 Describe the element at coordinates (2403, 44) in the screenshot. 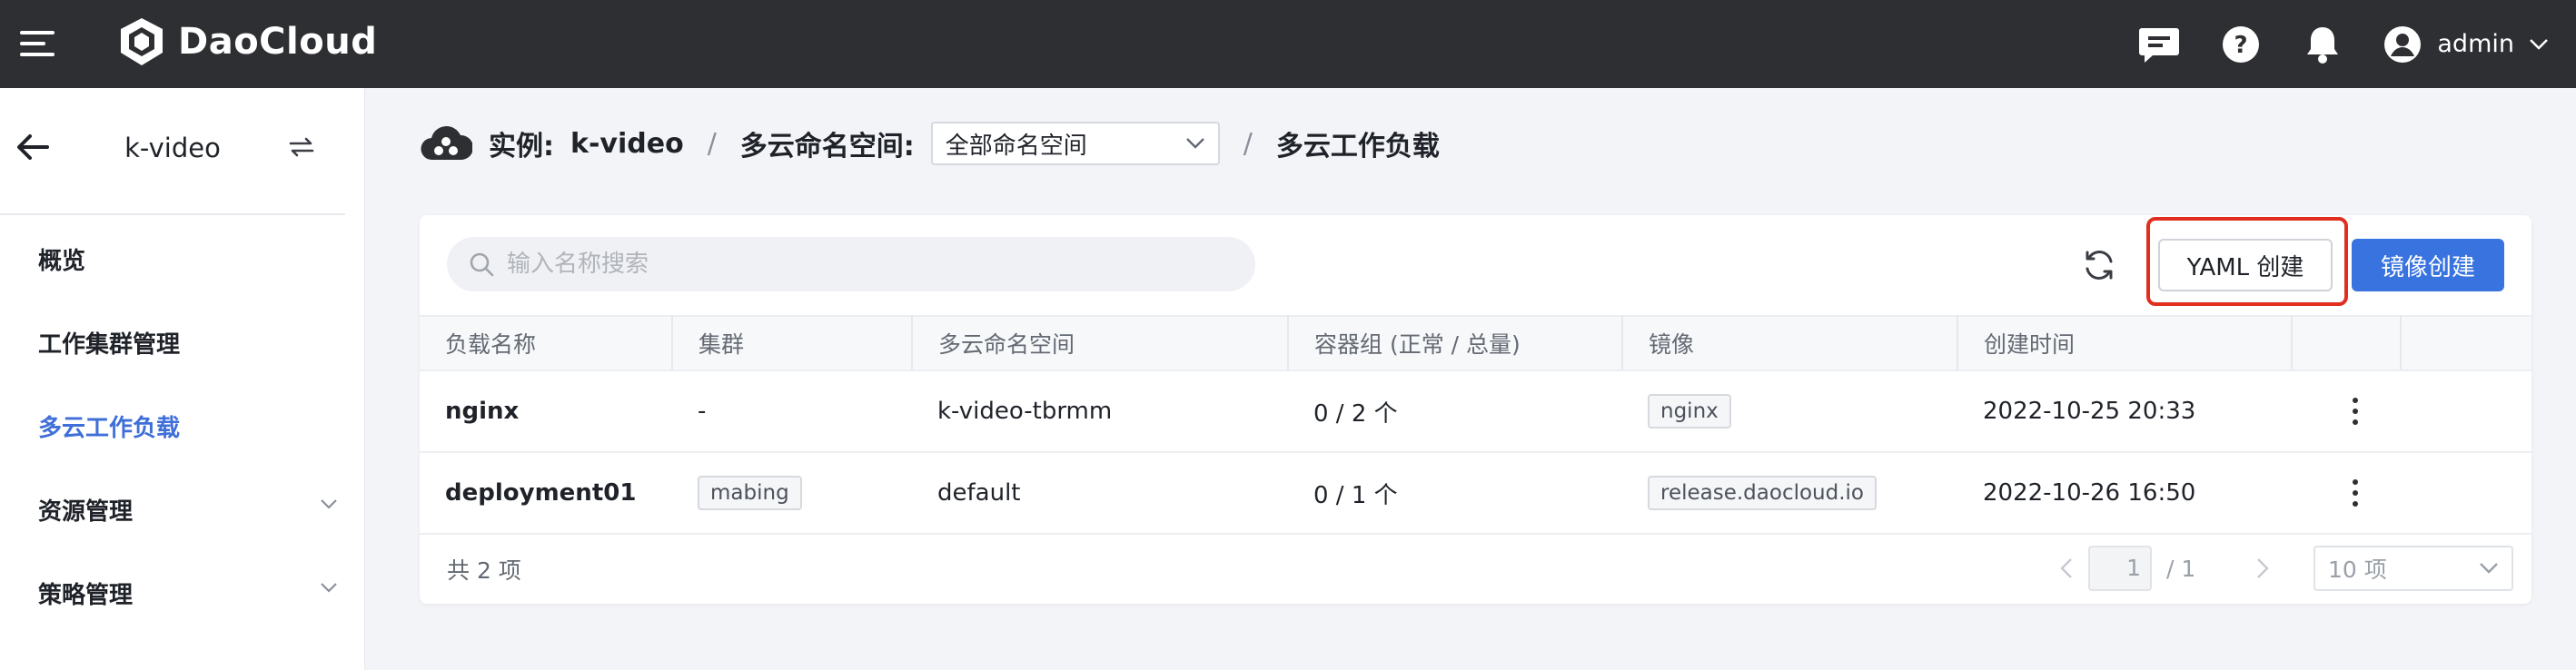

I see `avatar-icon` at that location.